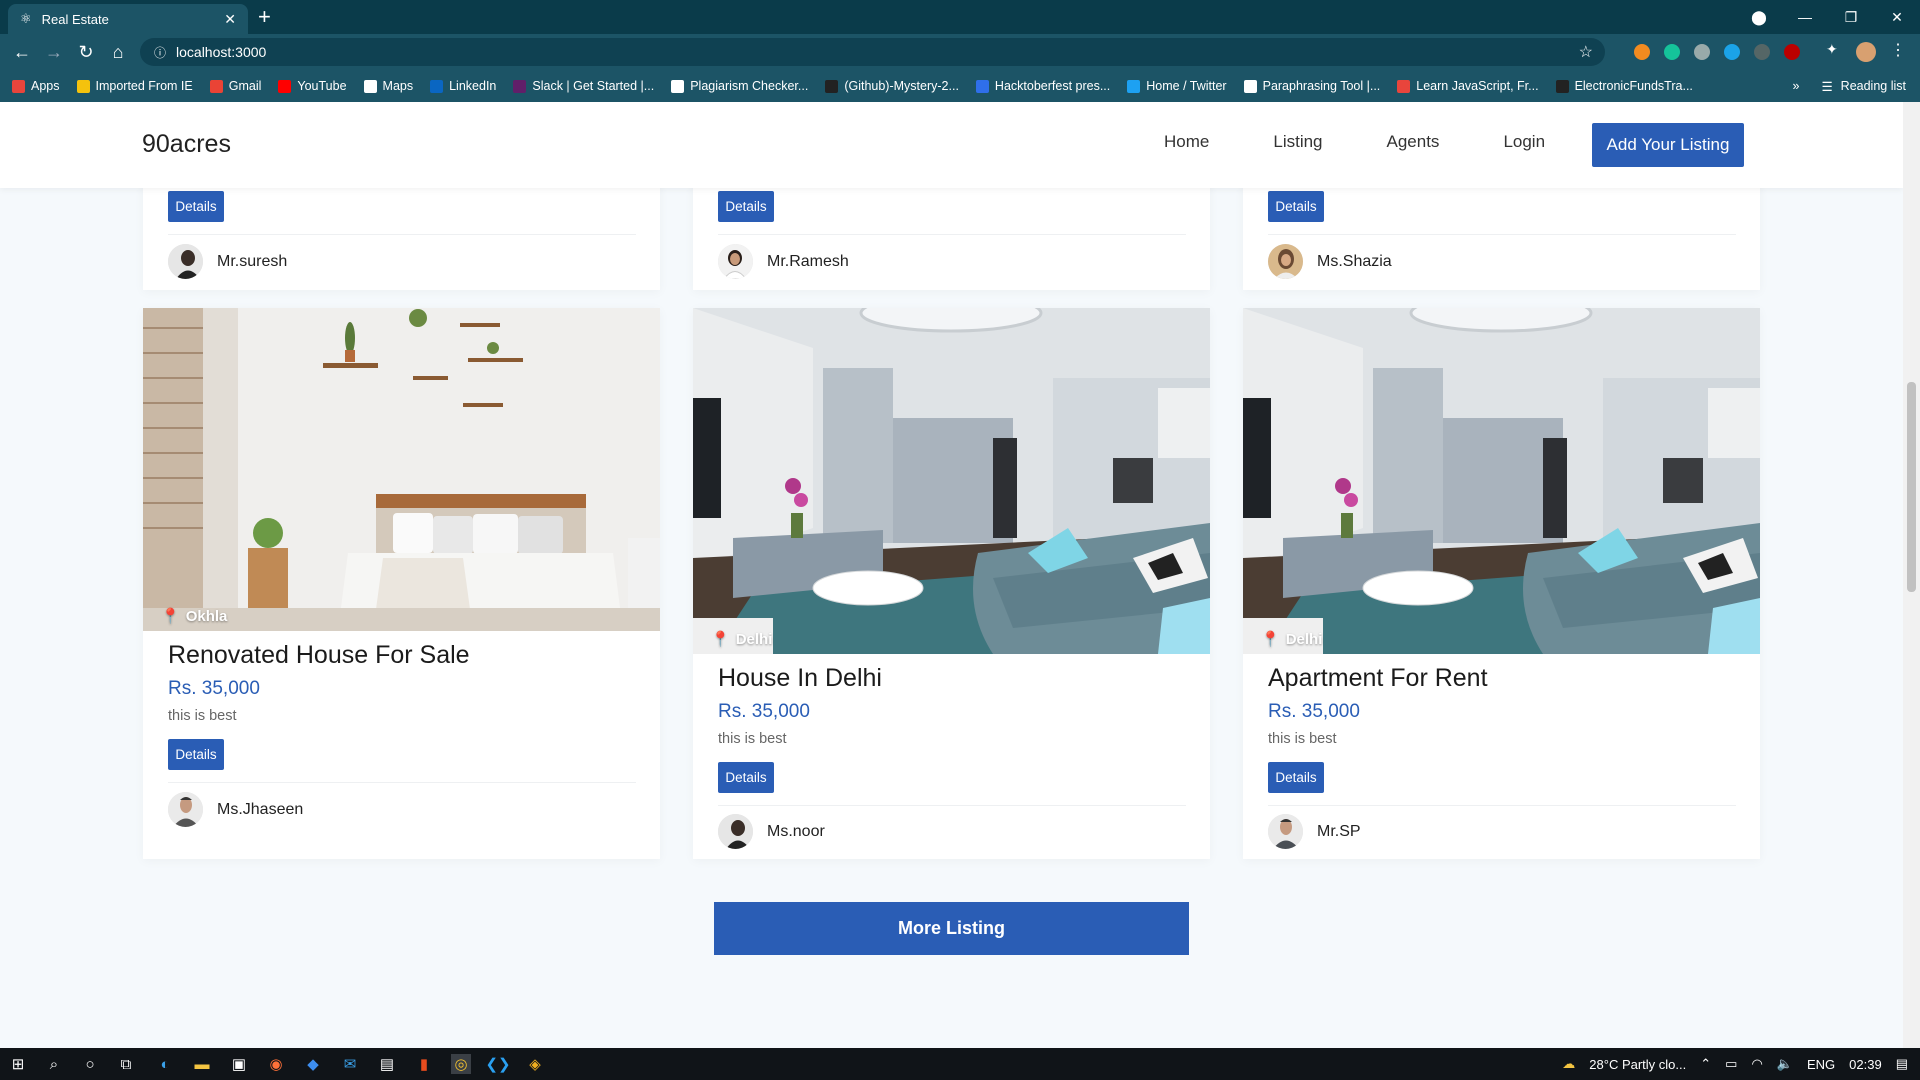 The width and height of the screenshot is (1920, 1080). Describe the element at coordinates (1897, 17) in the screenshot. I see `close-window-button: ✕` at that location.